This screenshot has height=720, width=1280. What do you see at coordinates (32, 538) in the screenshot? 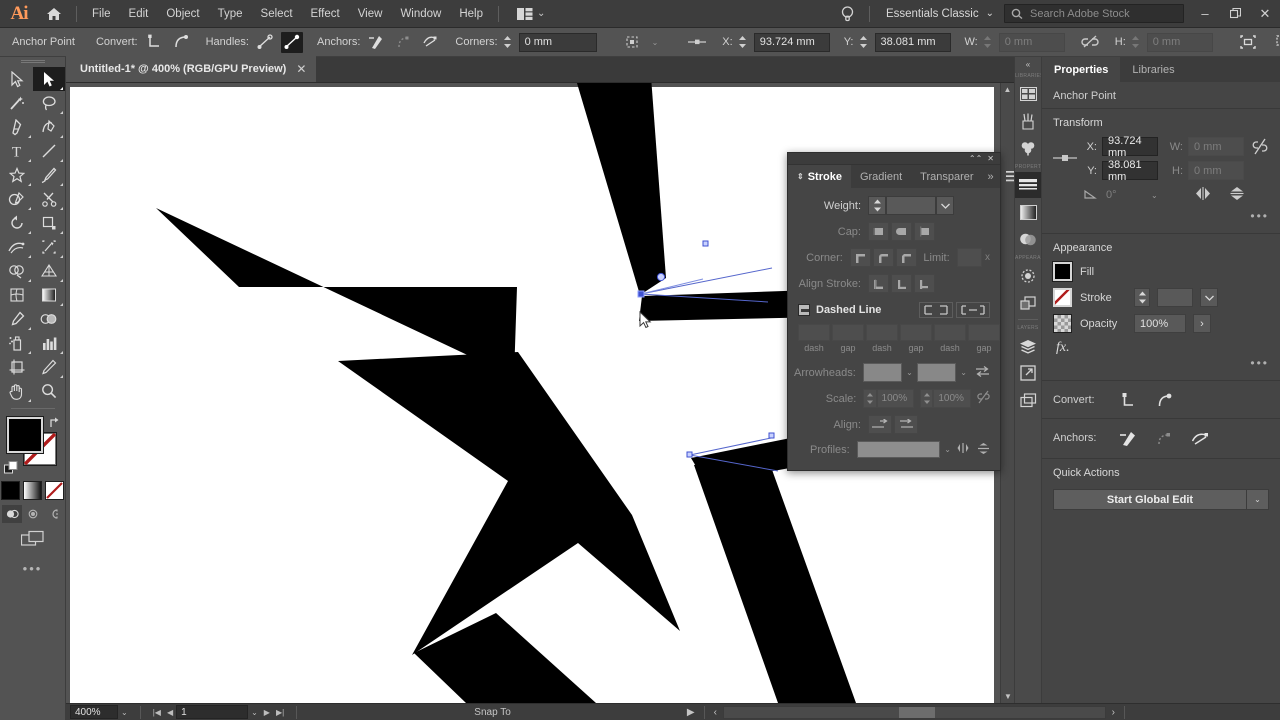
I see `change-screen-mode-icon` at bounding box center [32, 538].